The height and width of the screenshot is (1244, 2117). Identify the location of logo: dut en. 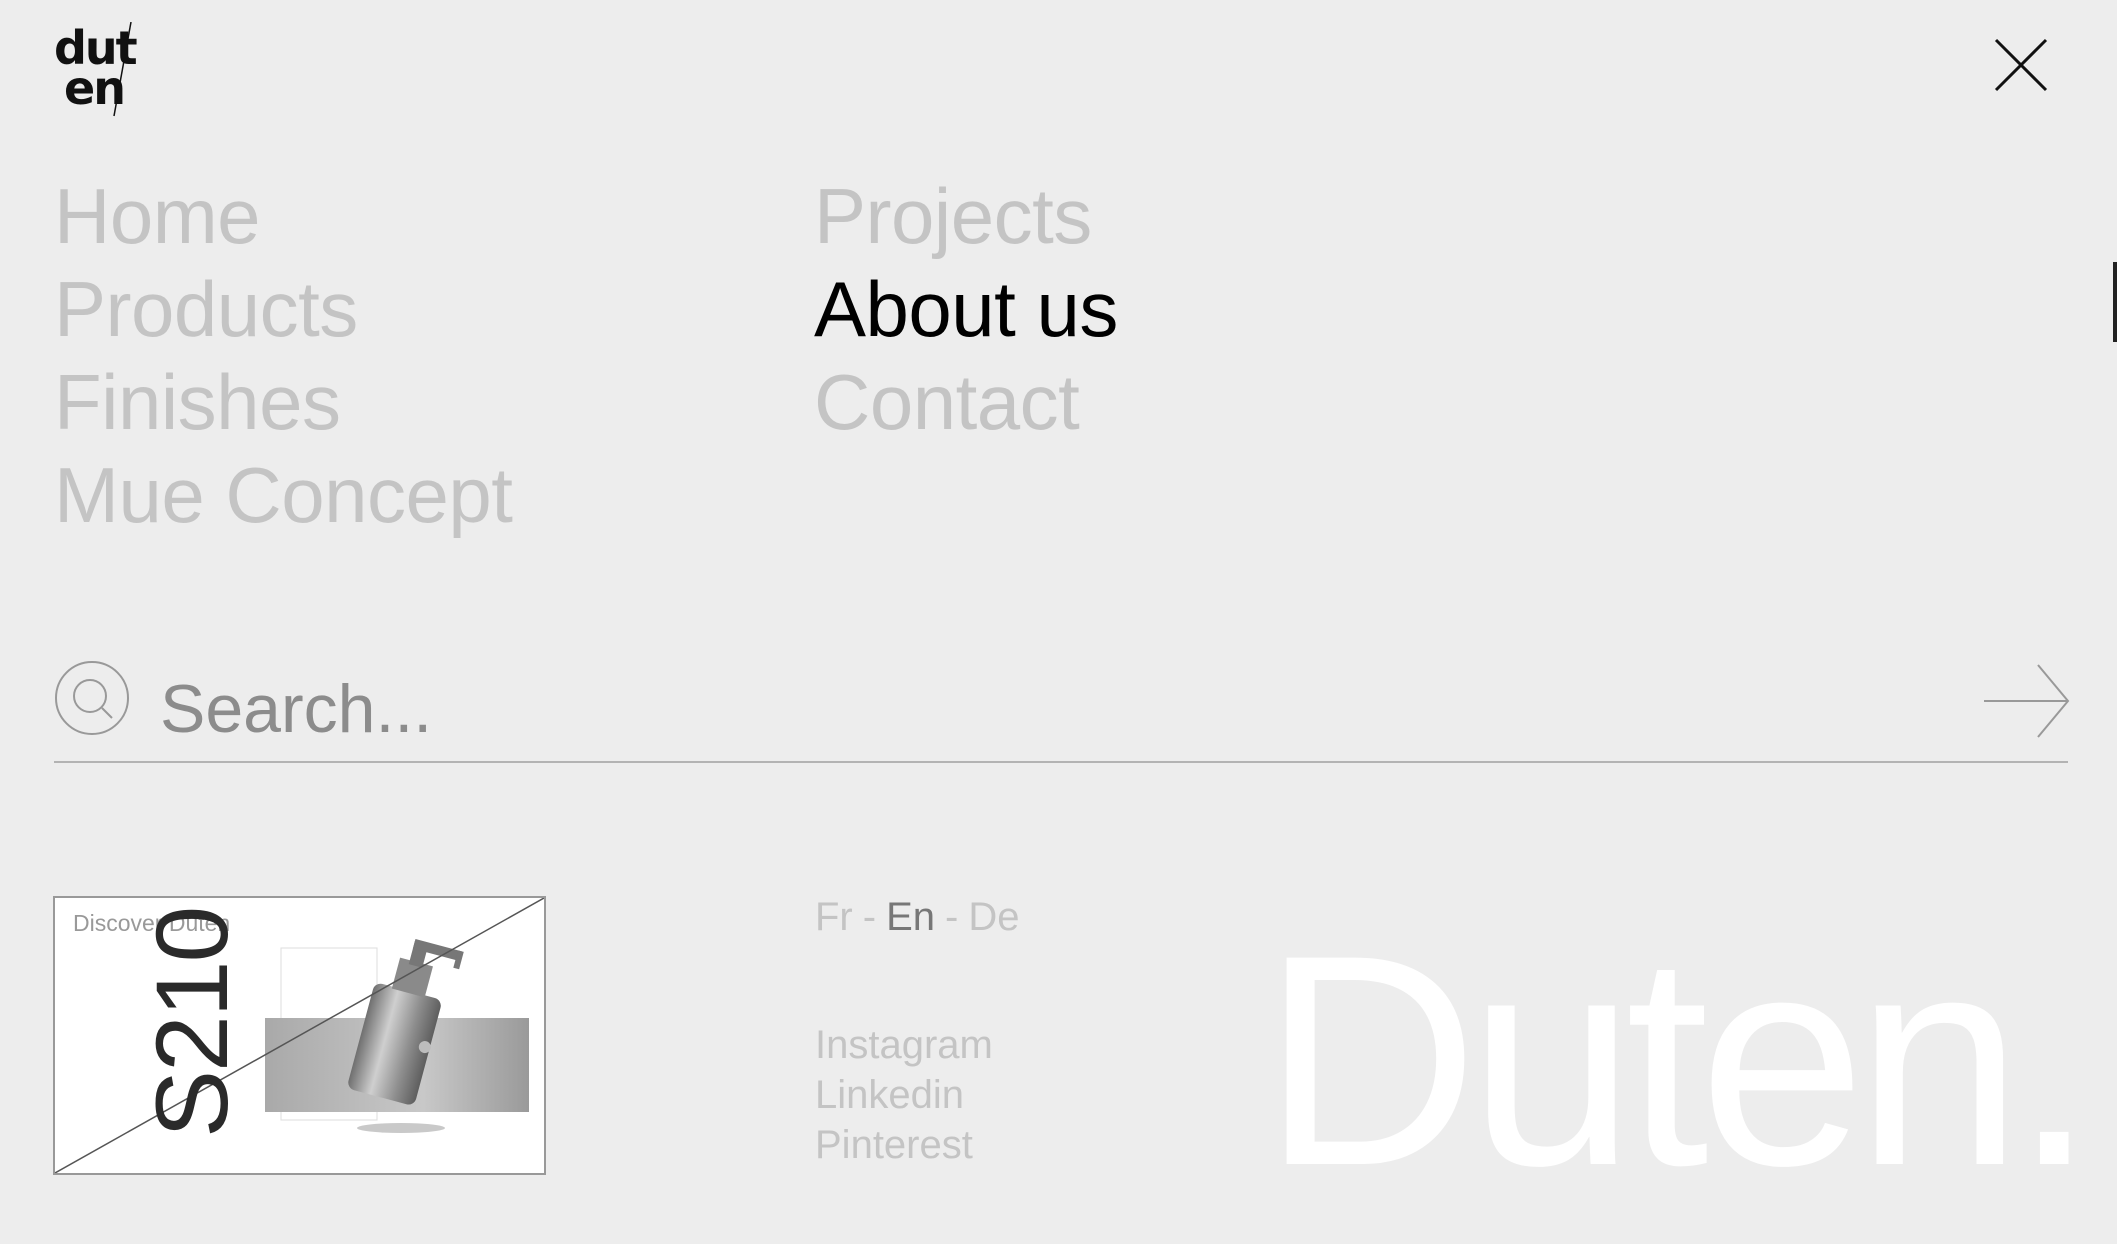
(97, 70).